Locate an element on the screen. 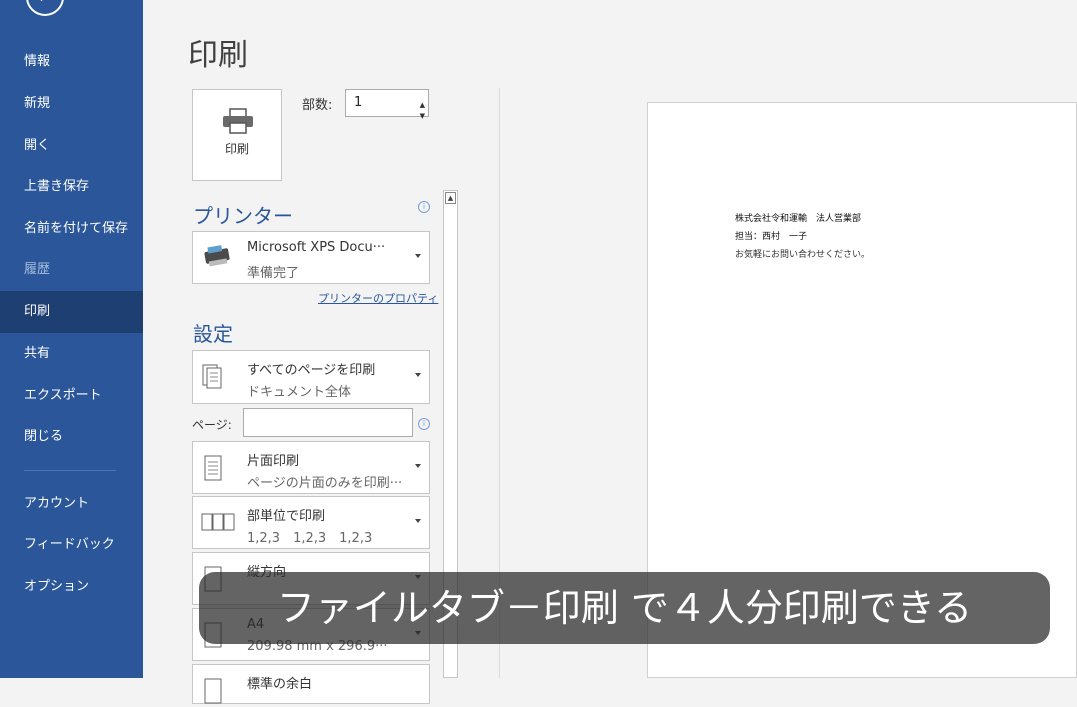 Image resolution: width=1077 pixels, height=707 pixels. printer-device-icon is located at coordinates (217, 256).